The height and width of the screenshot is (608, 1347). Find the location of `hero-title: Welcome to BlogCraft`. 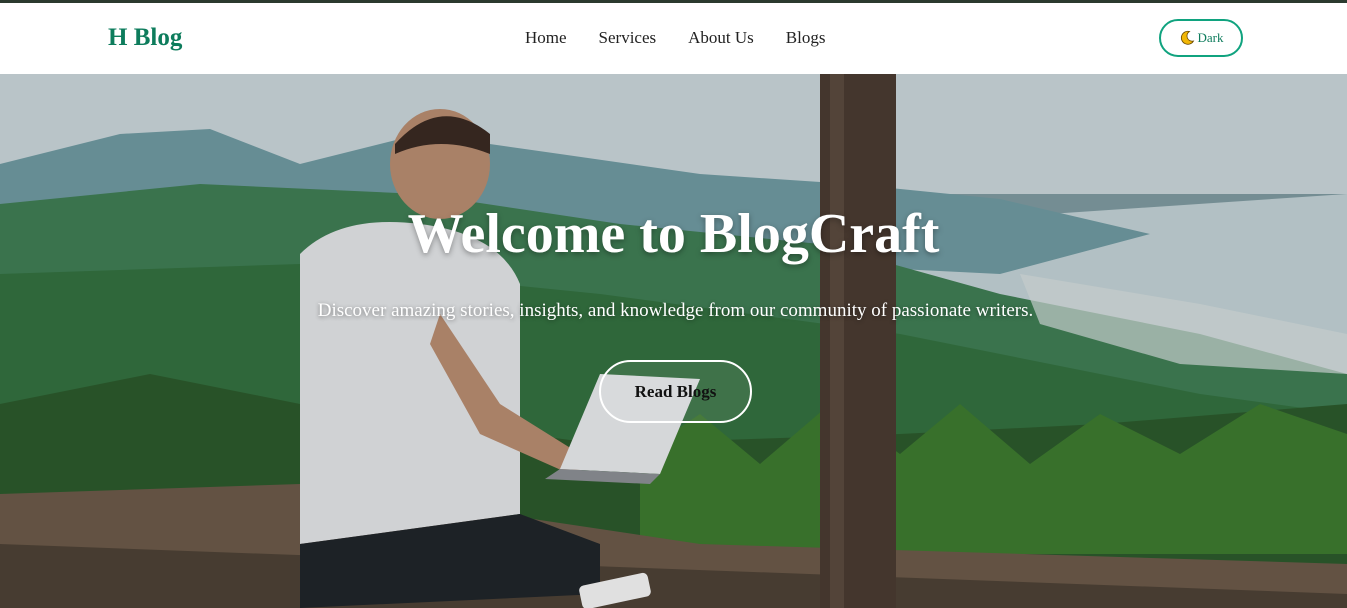

hero-title: Welcome to BlogCraft is located at coordinates (673, 234).